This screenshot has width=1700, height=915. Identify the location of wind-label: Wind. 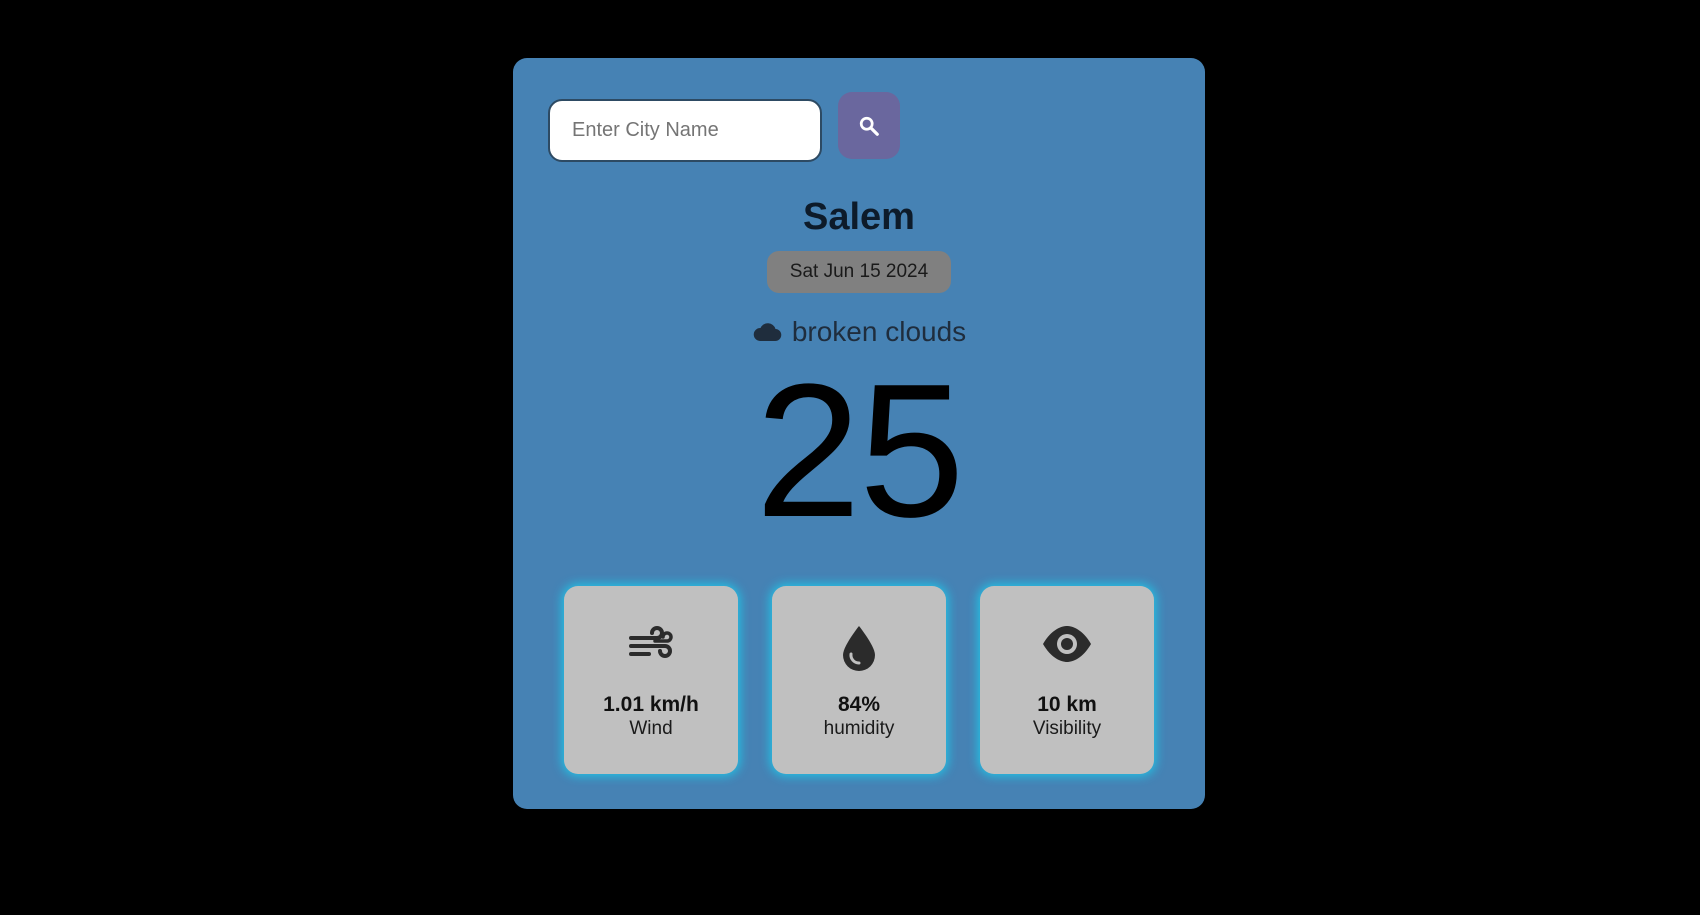
(651, 728).